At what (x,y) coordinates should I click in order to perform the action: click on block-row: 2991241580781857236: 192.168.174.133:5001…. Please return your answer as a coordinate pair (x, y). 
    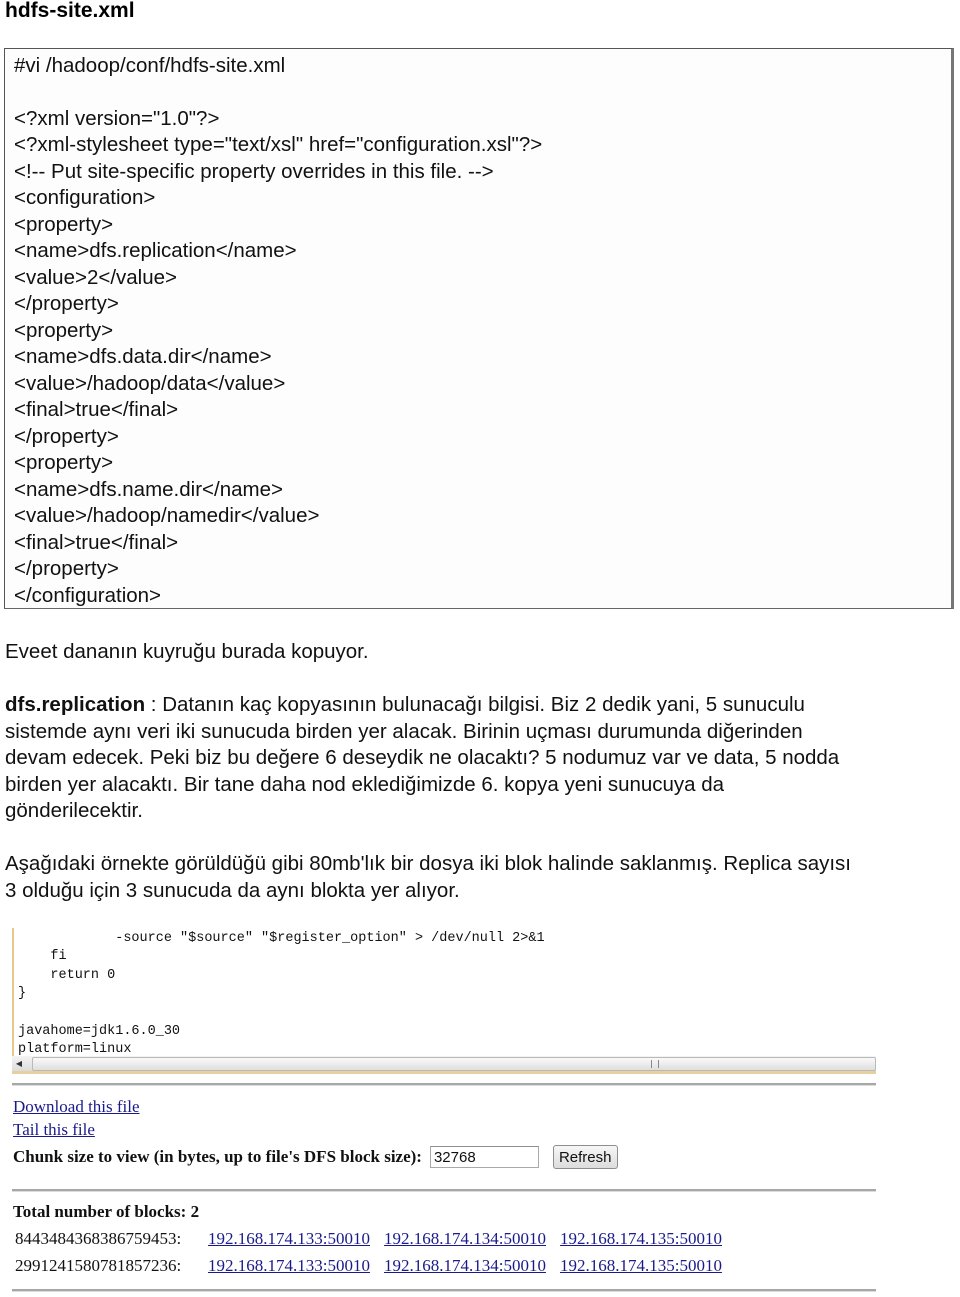
    Looking at the image, I should click on (375, 1266).